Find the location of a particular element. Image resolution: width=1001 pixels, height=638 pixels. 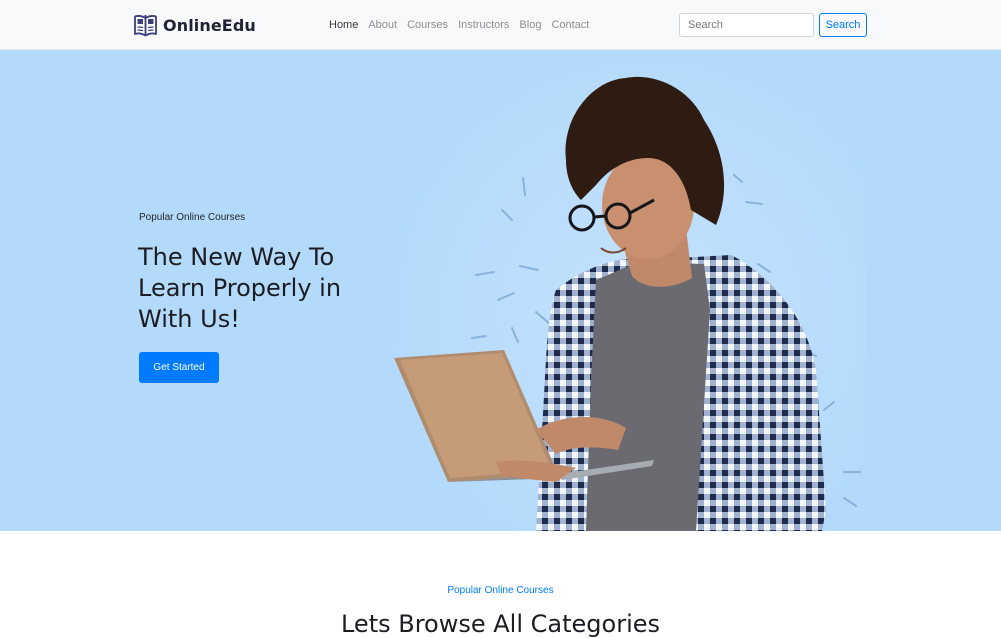

brand-name: OnlineEdu is located at coordinates (209, 25).